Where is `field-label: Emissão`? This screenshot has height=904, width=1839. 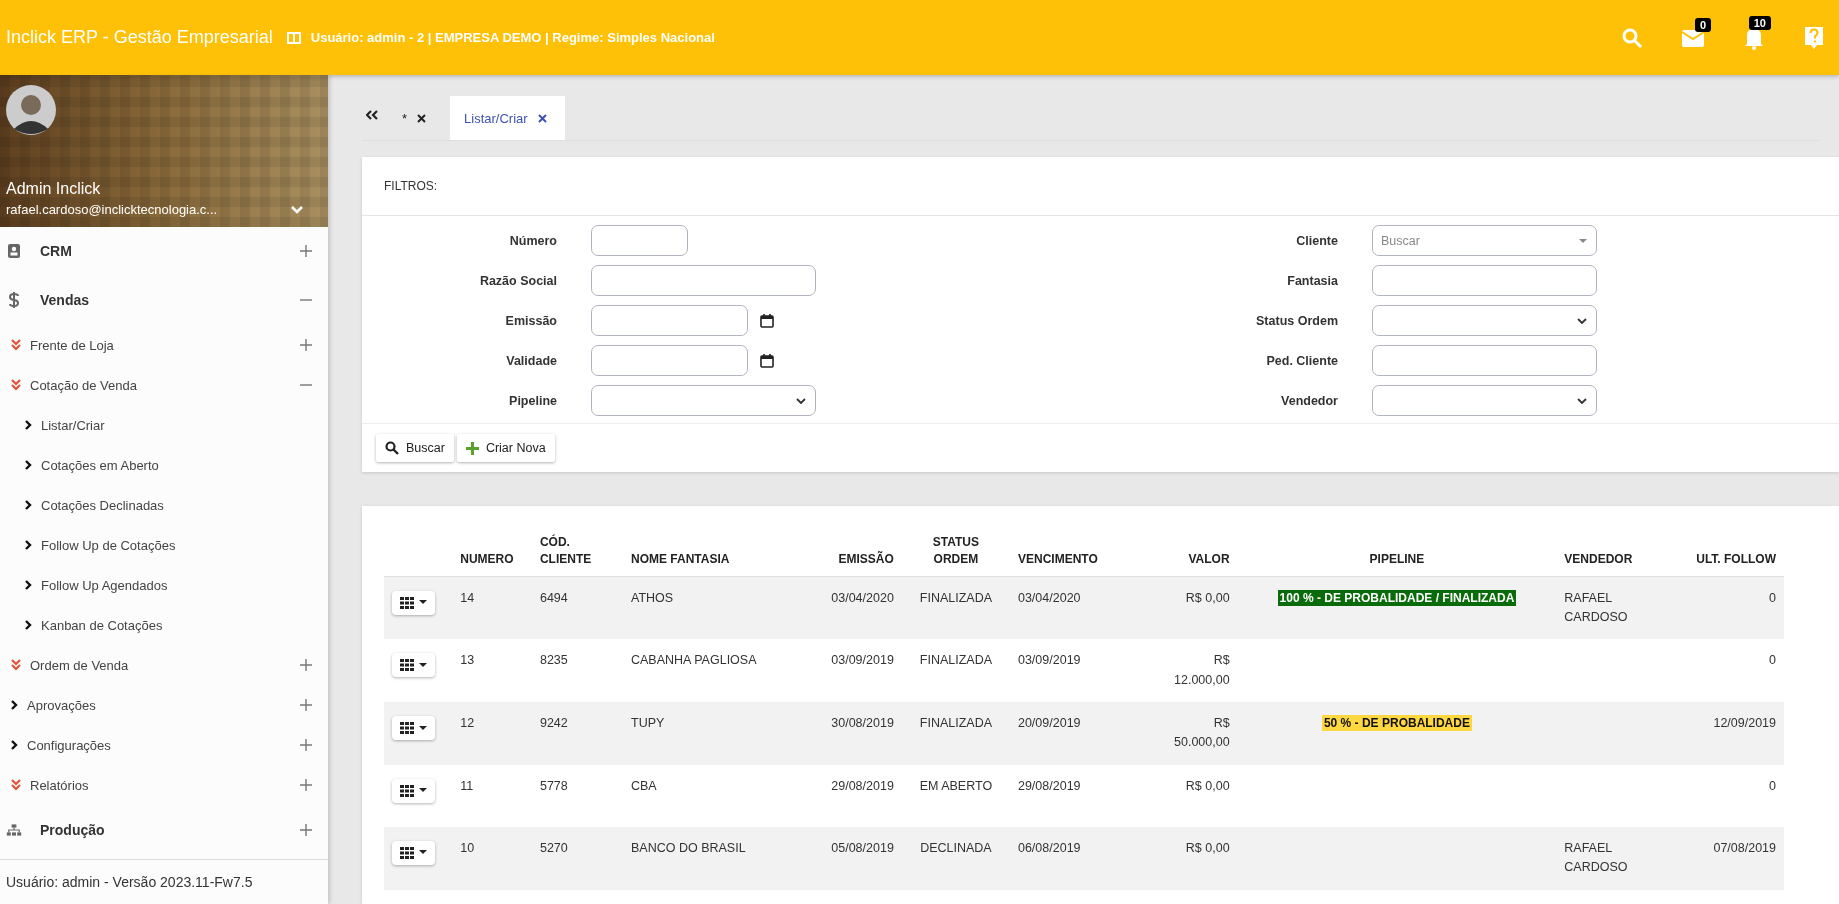 field-label: Emissão is located at coordinates (531, 320).